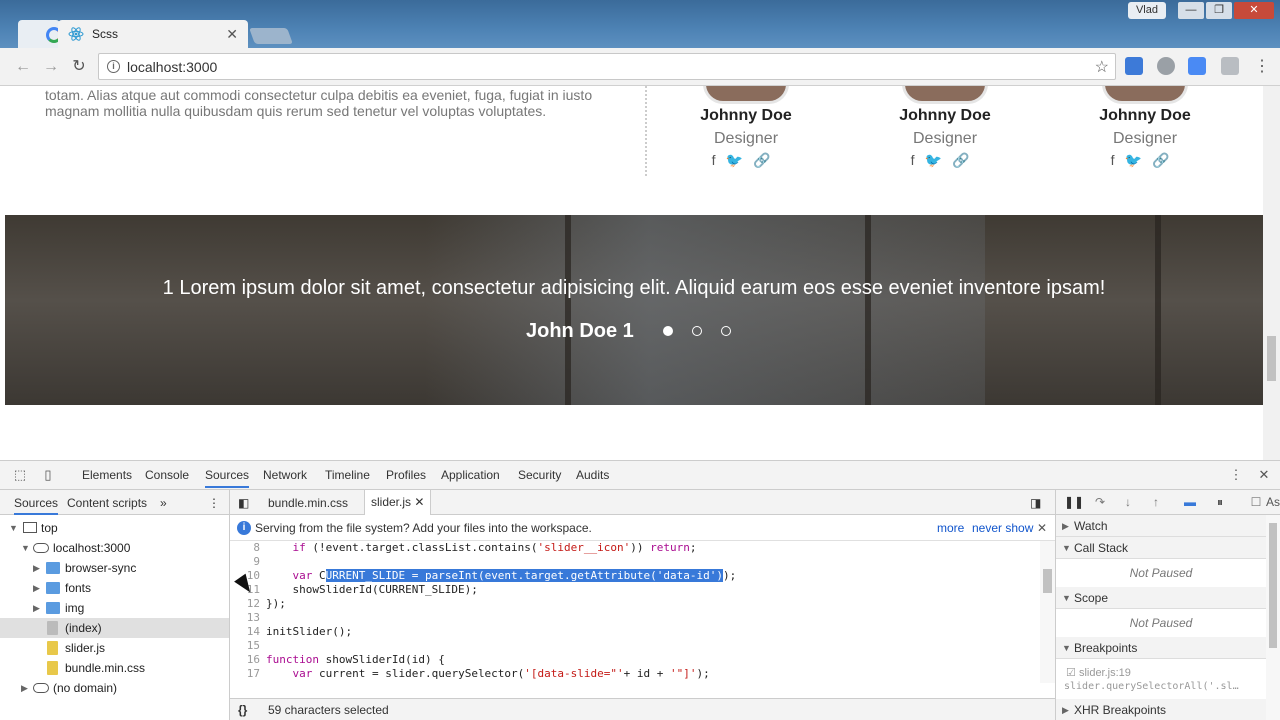 The height and width of the screenshot is (720, 1280). What do you see at coordinates (308, 503) in the screenshot?
I see `editor-tab-bundle-css: bundle.min.css` at bounding box center [308, 503].